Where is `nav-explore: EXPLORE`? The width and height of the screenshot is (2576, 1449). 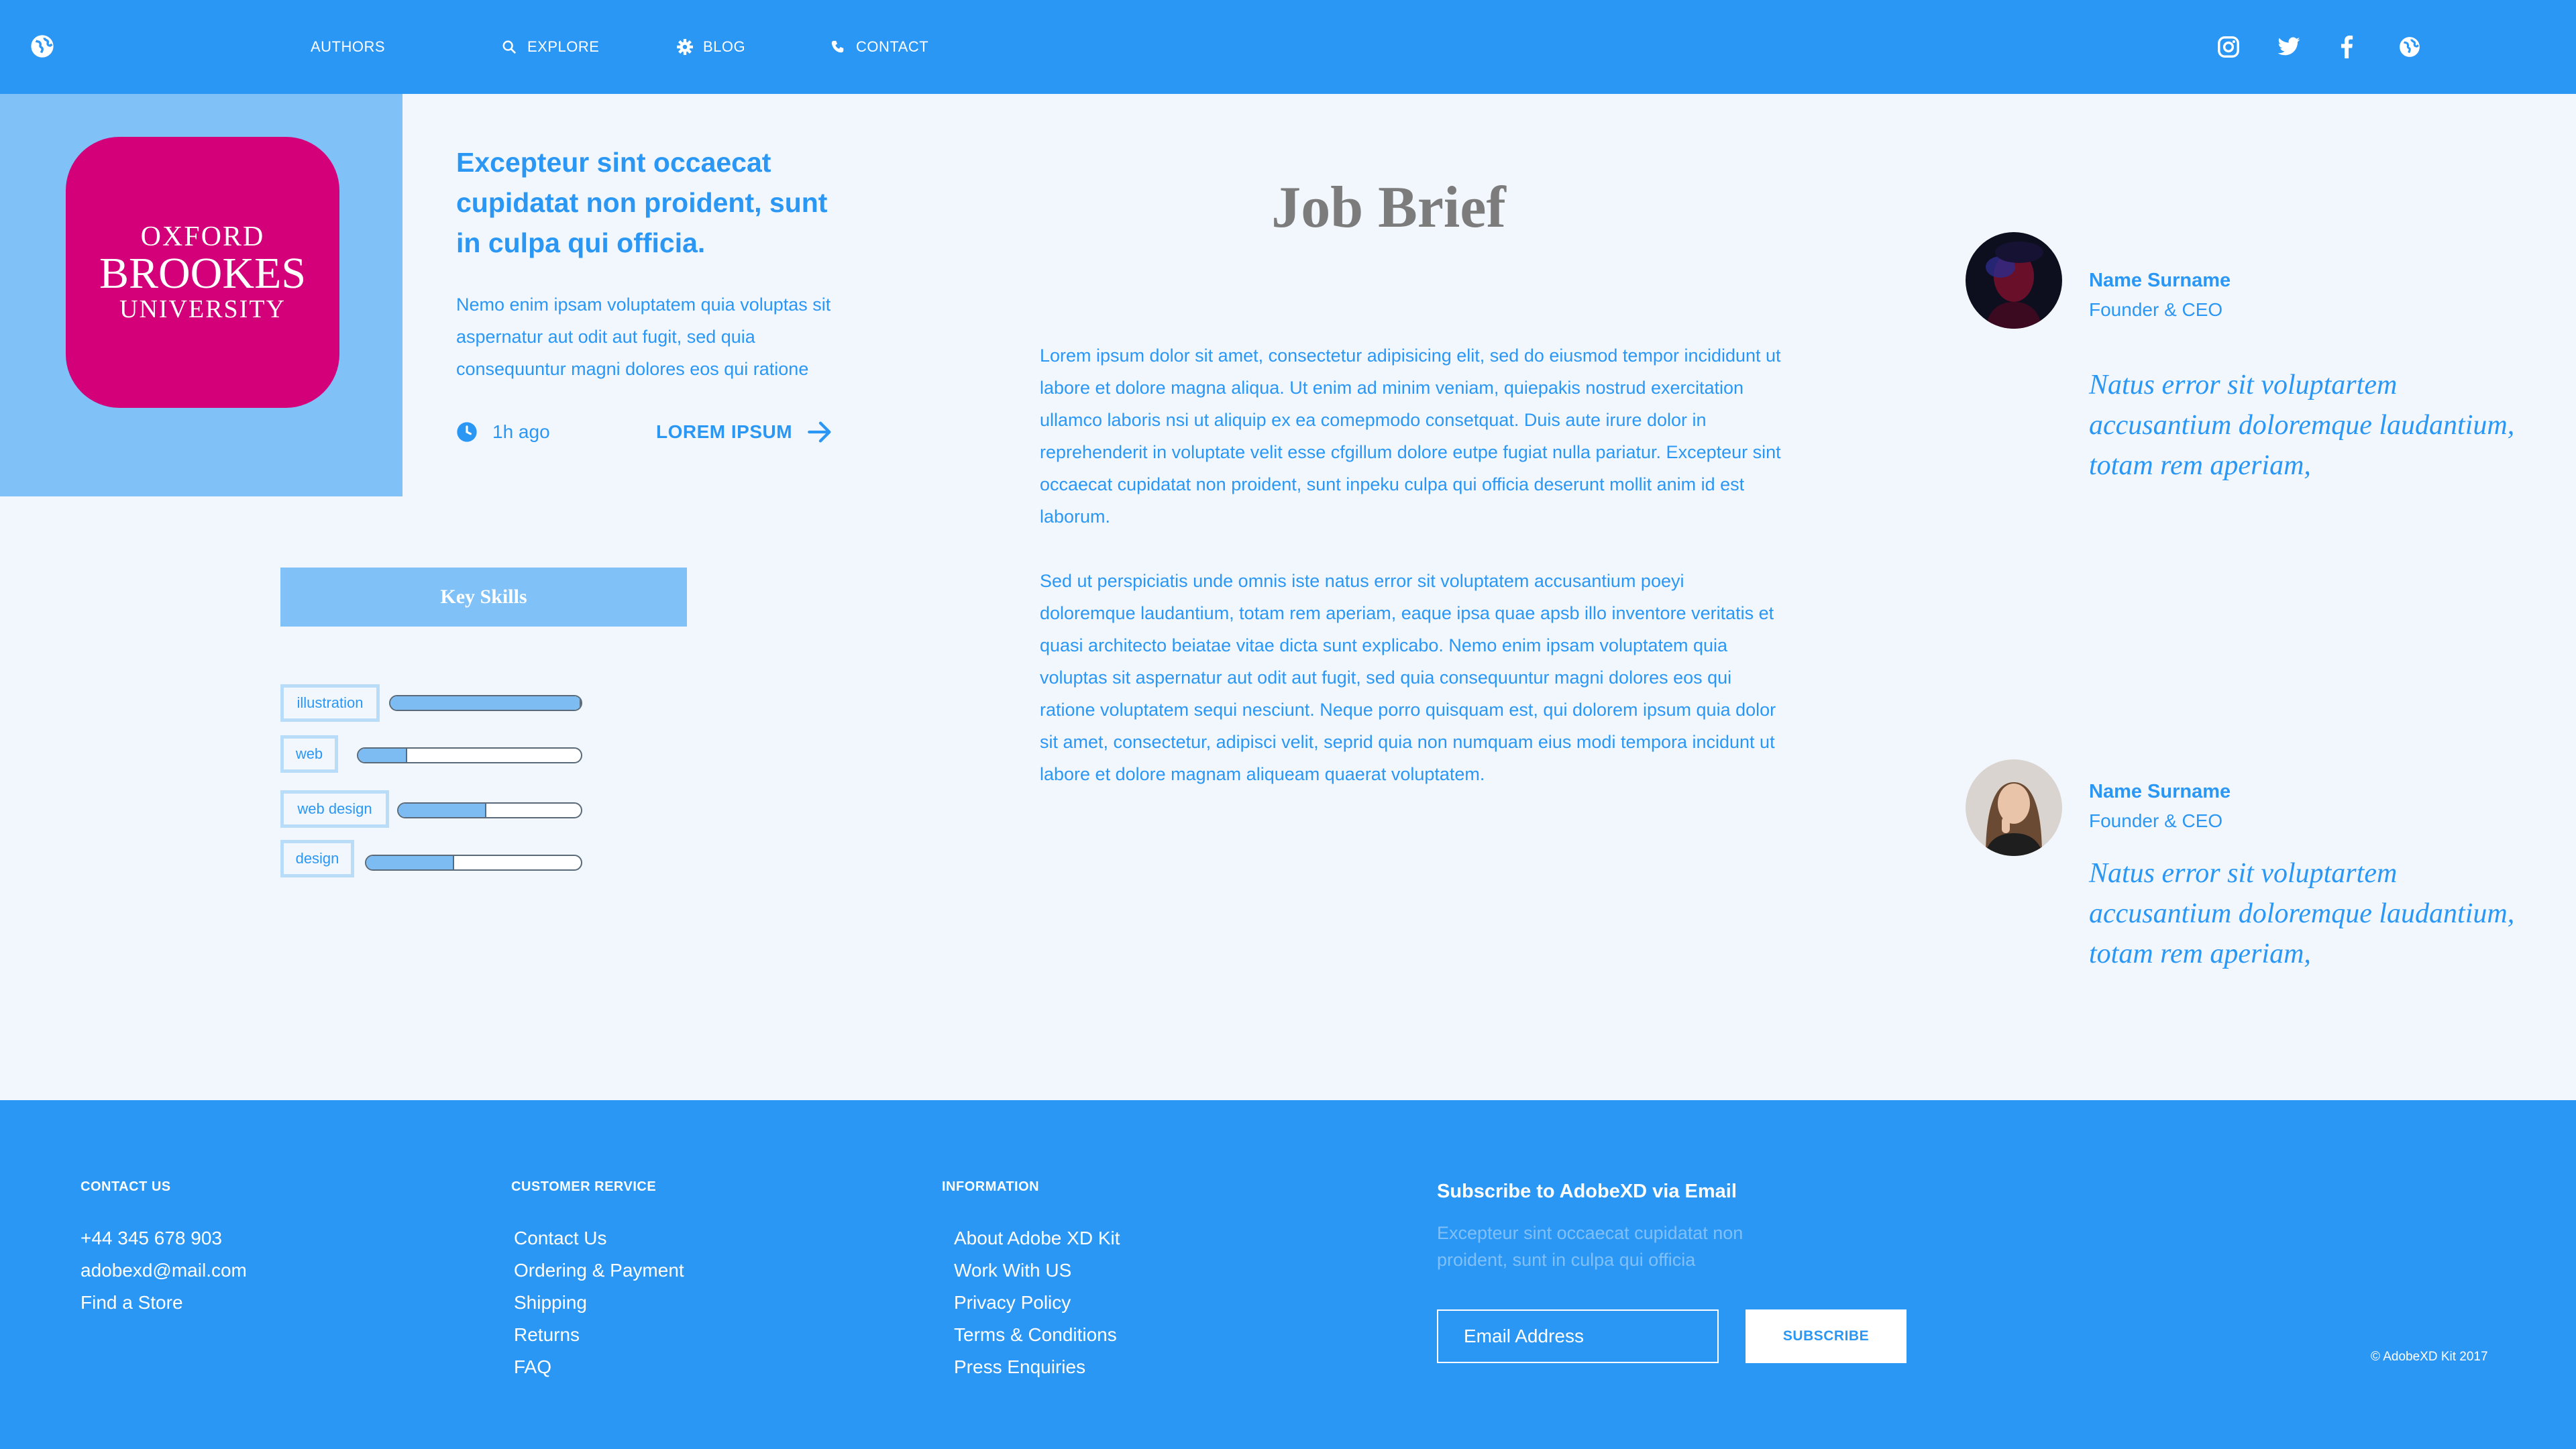
nav-explore: EXPLORE is located at coordinates (549, 47).